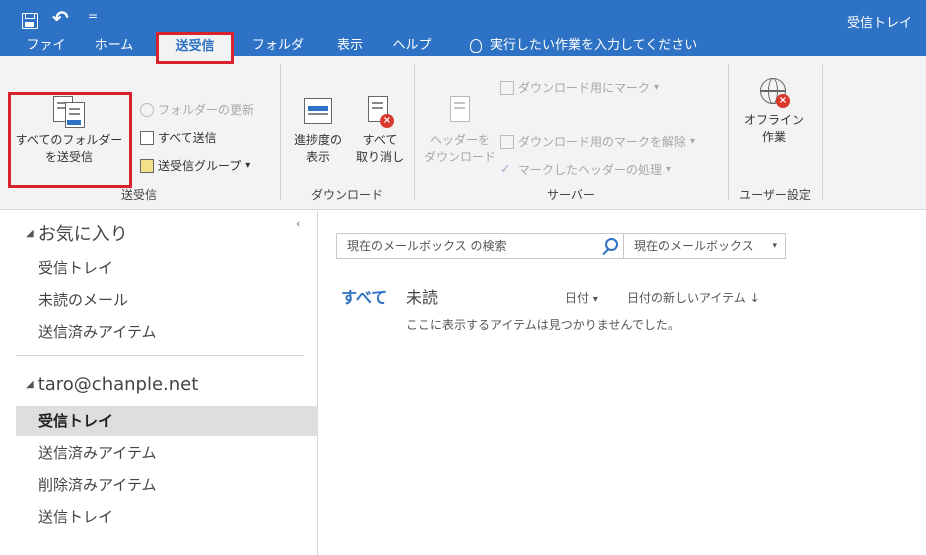 The height and width of the screenshot is (555, 926). Describe the element at coordinates (507, 142) in the screenshot. I see `unmark-icon` at that location.